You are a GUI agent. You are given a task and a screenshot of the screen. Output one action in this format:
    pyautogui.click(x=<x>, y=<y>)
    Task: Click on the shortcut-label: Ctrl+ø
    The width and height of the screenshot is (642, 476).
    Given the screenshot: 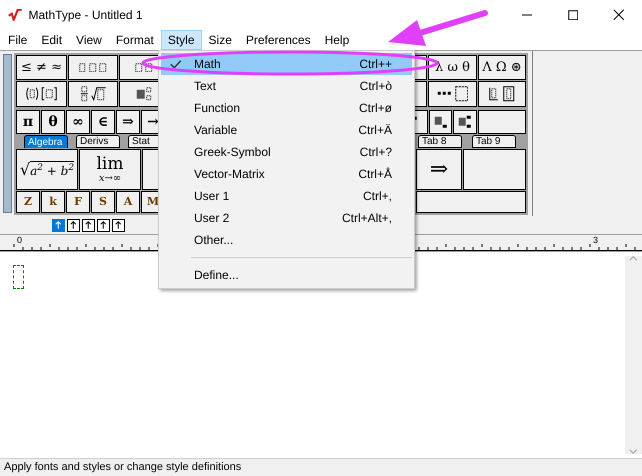 What is the action you would take?
    pyautogui.click(x=375, y=108)
    